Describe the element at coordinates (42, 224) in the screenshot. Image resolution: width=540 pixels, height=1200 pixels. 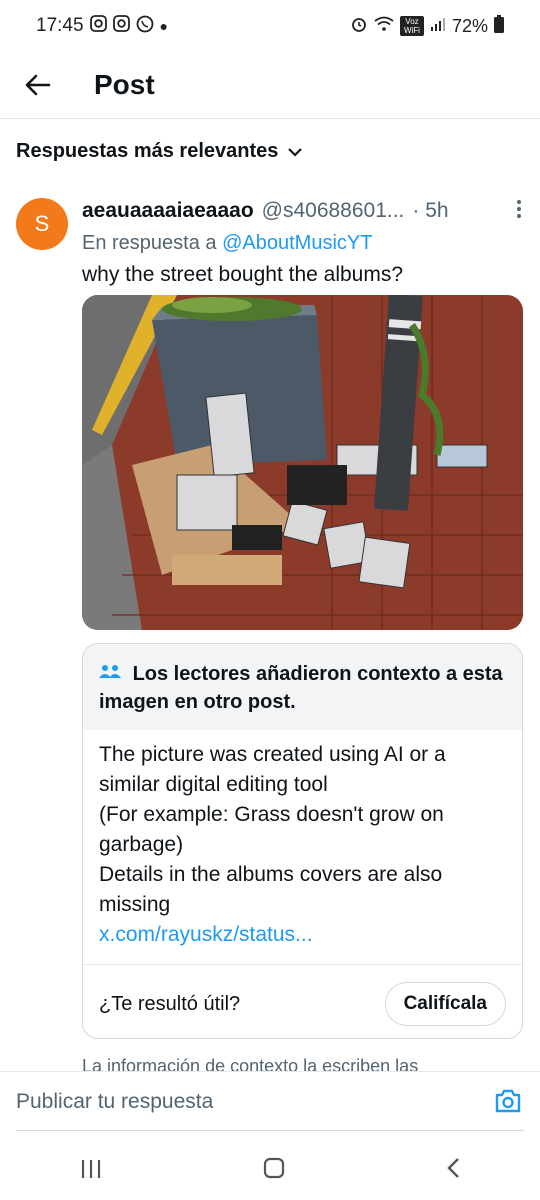
I see `avatar: S` at that location.